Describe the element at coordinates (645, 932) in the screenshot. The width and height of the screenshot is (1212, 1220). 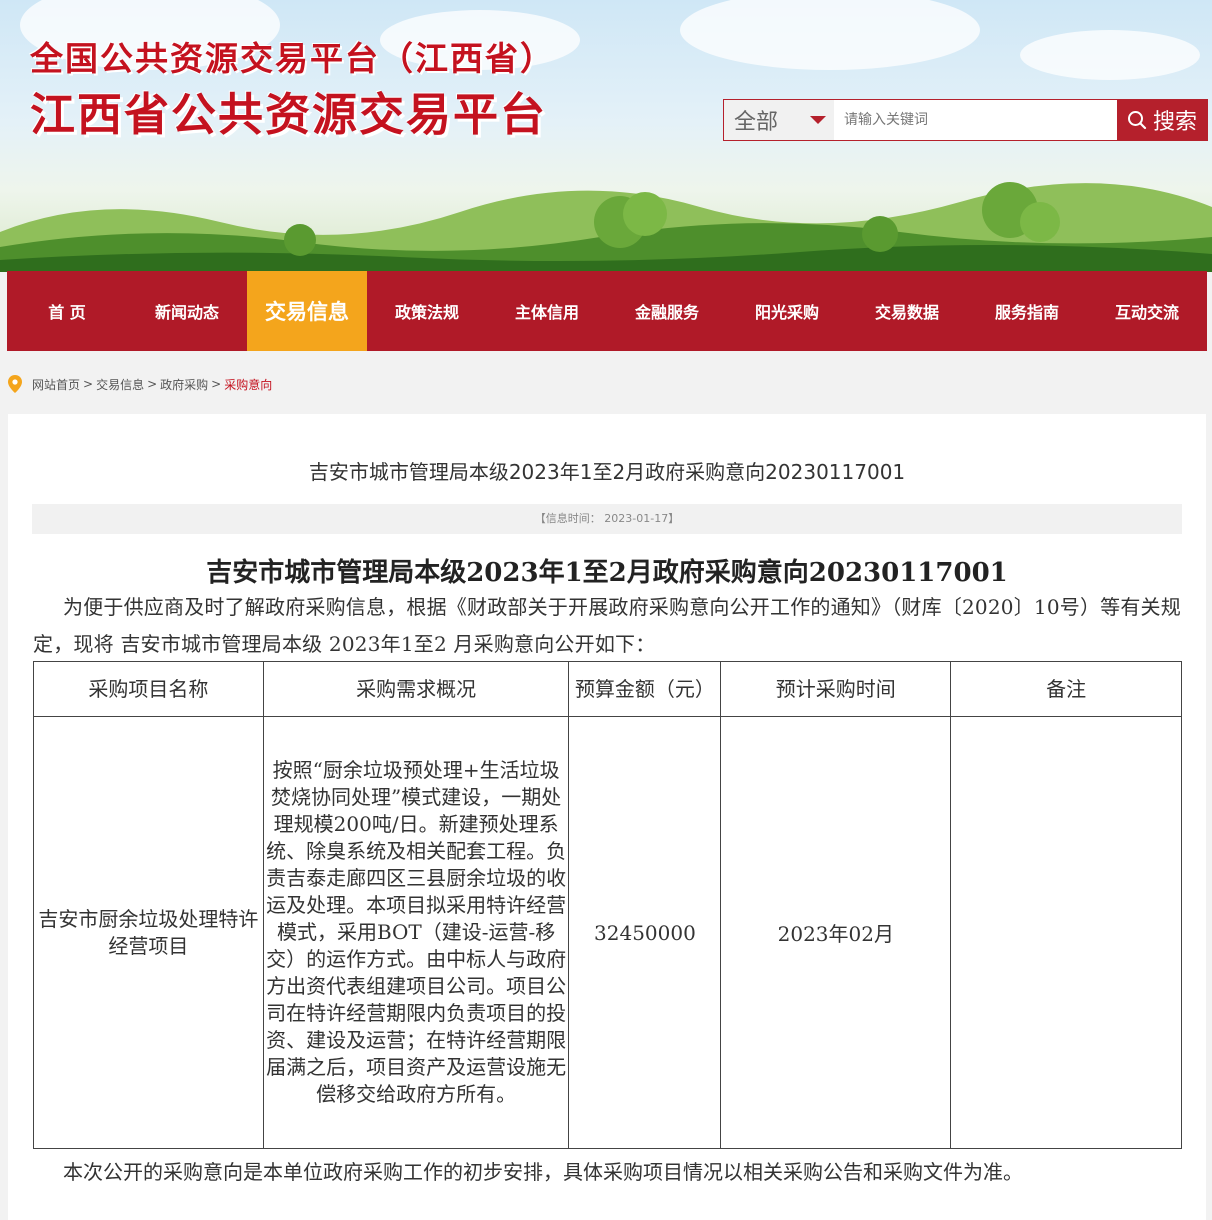
I see `budget-cell: 32450000` at that location.